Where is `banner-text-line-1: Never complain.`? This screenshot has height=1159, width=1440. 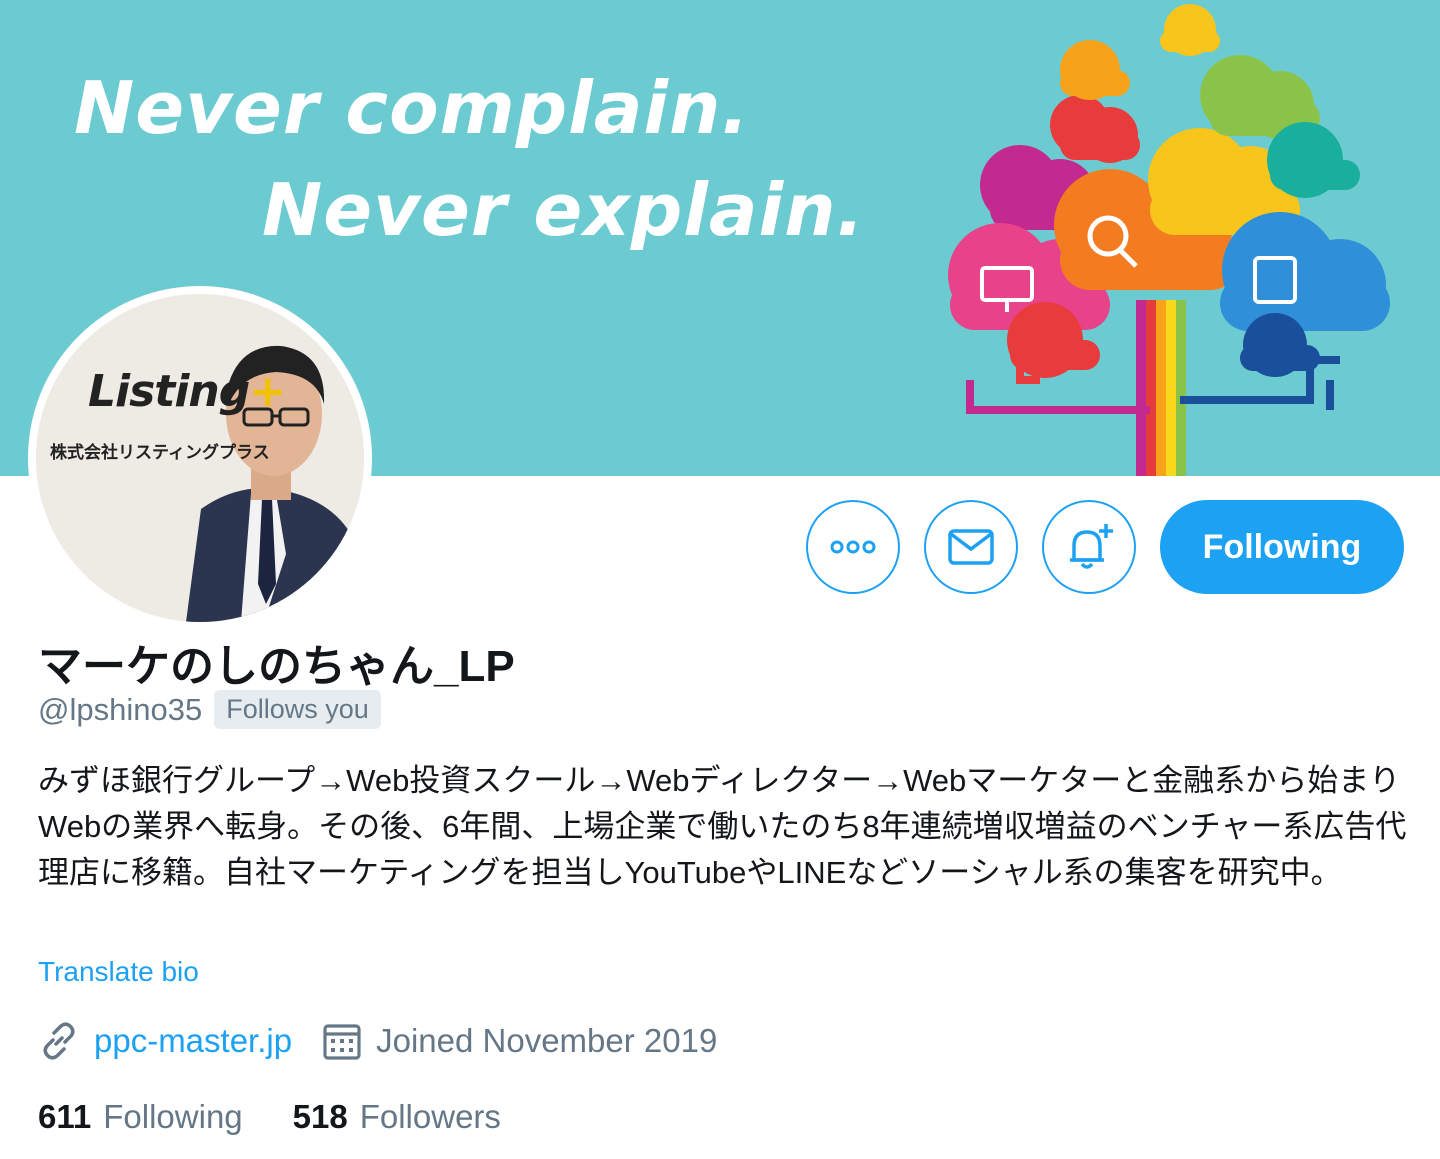
banner-text-line-1: Never complain. is located at coordinates (412, 108).